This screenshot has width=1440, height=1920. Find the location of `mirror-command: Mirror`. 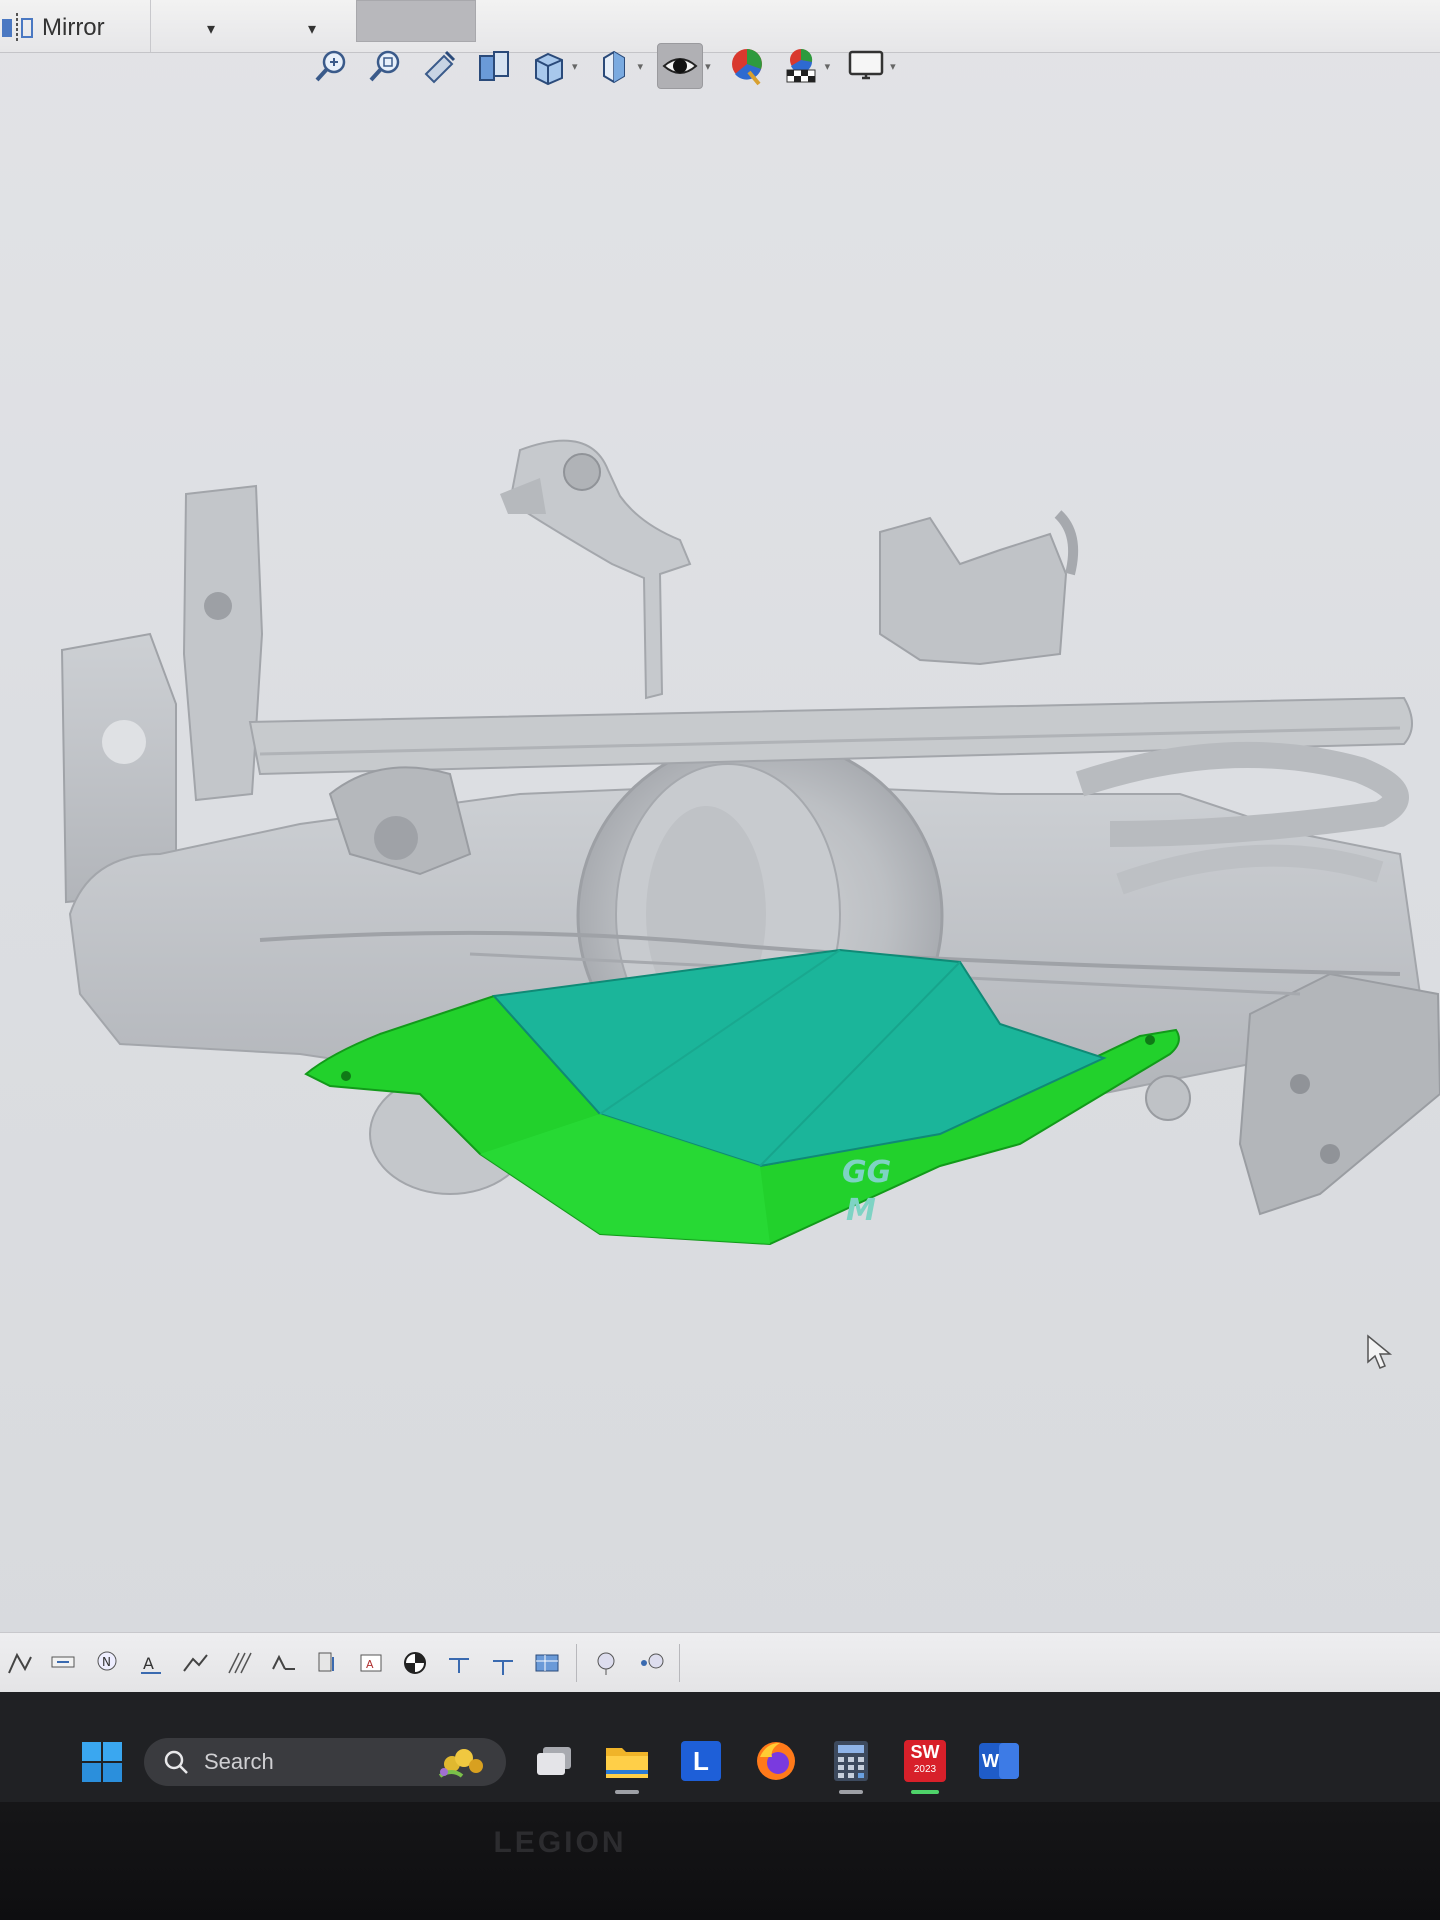

mirror-command: Mirror is located at coordinates (52, 28).